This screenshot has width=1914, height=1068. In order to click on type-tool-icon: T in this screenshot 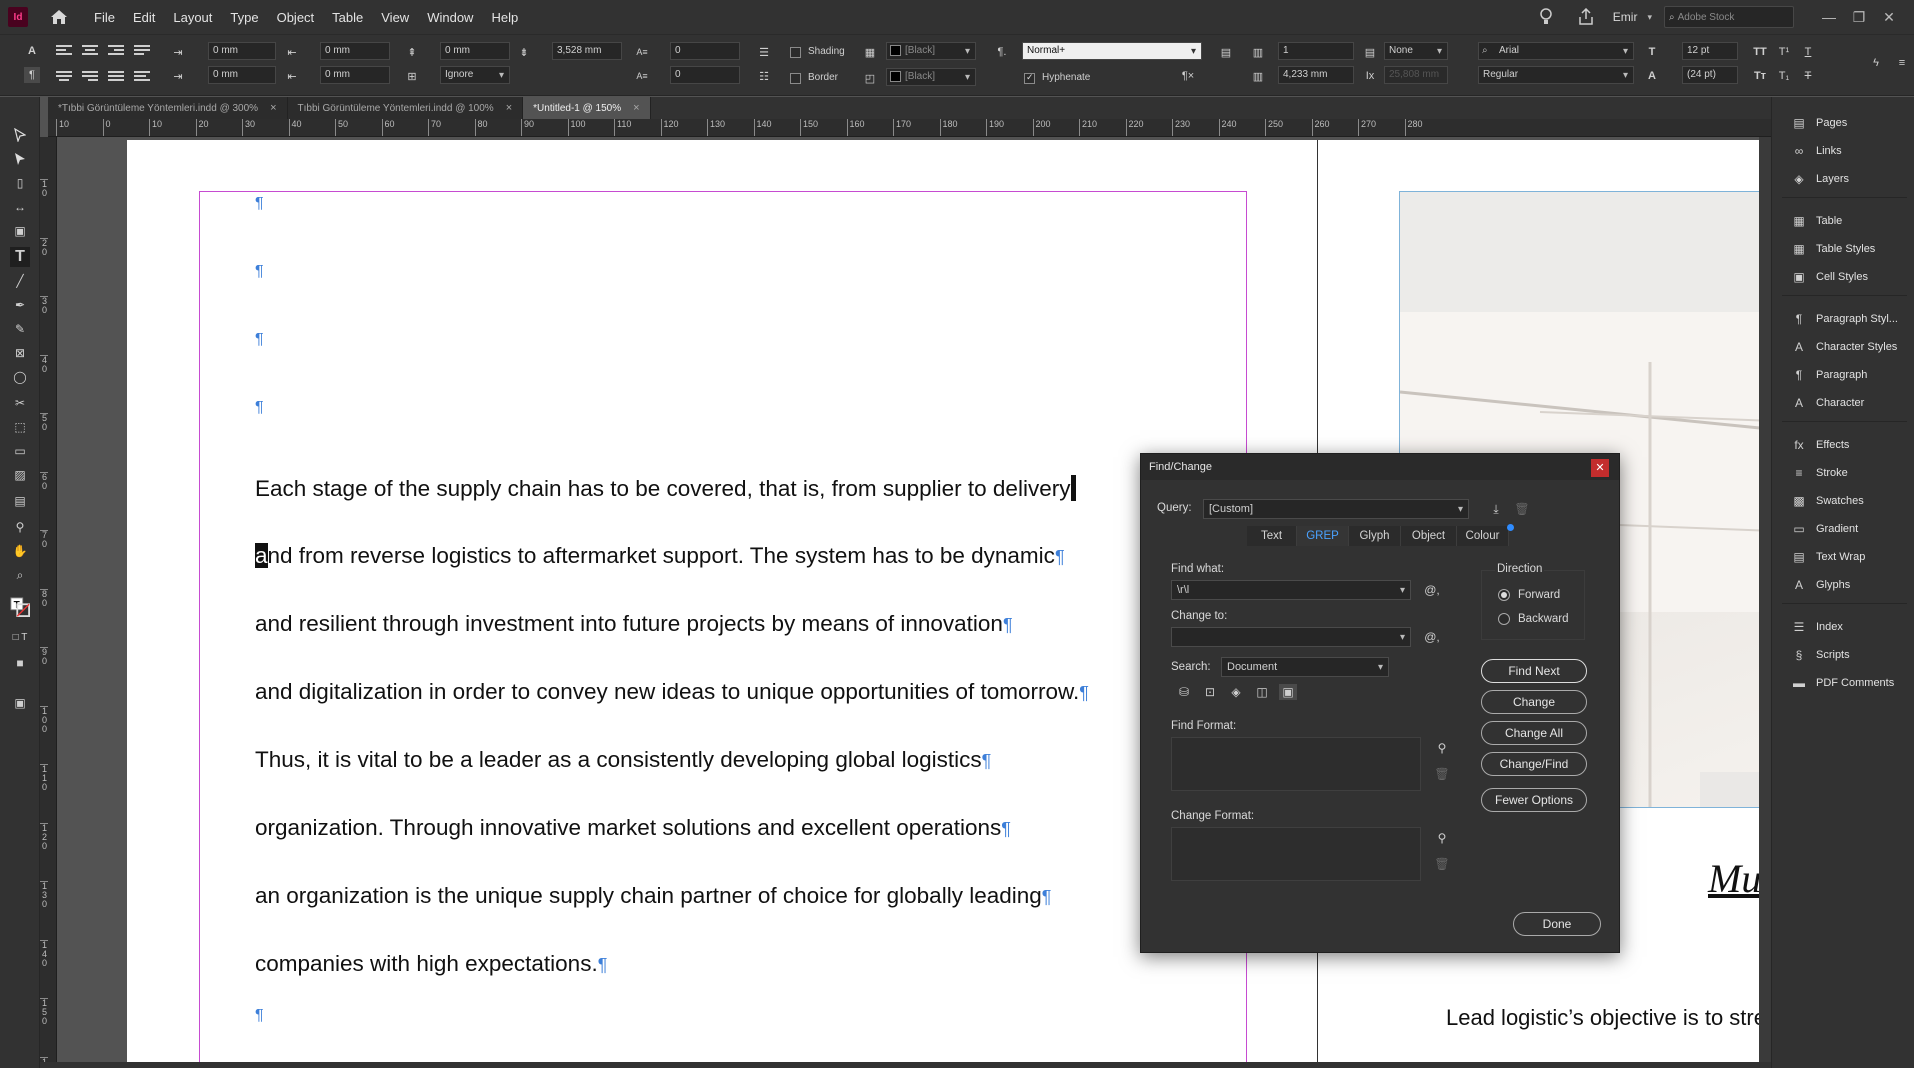, I will do `click(20, 257)`.